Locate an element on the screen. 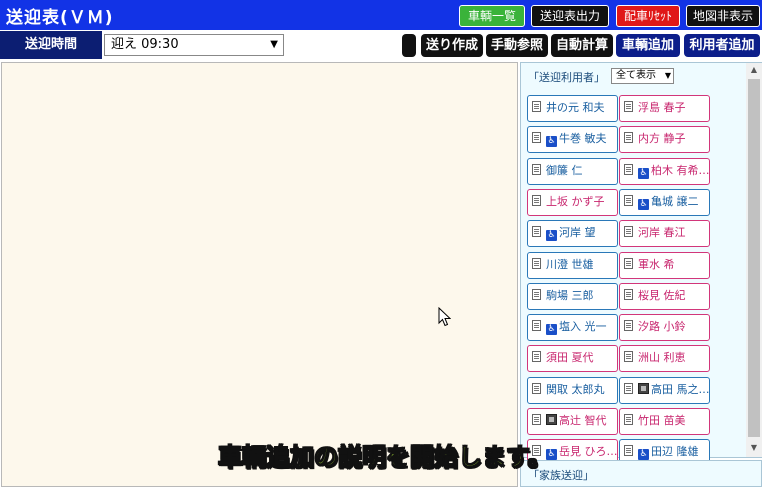  user-name: 関取 太郎丸 is located at coordinates (575, 389).